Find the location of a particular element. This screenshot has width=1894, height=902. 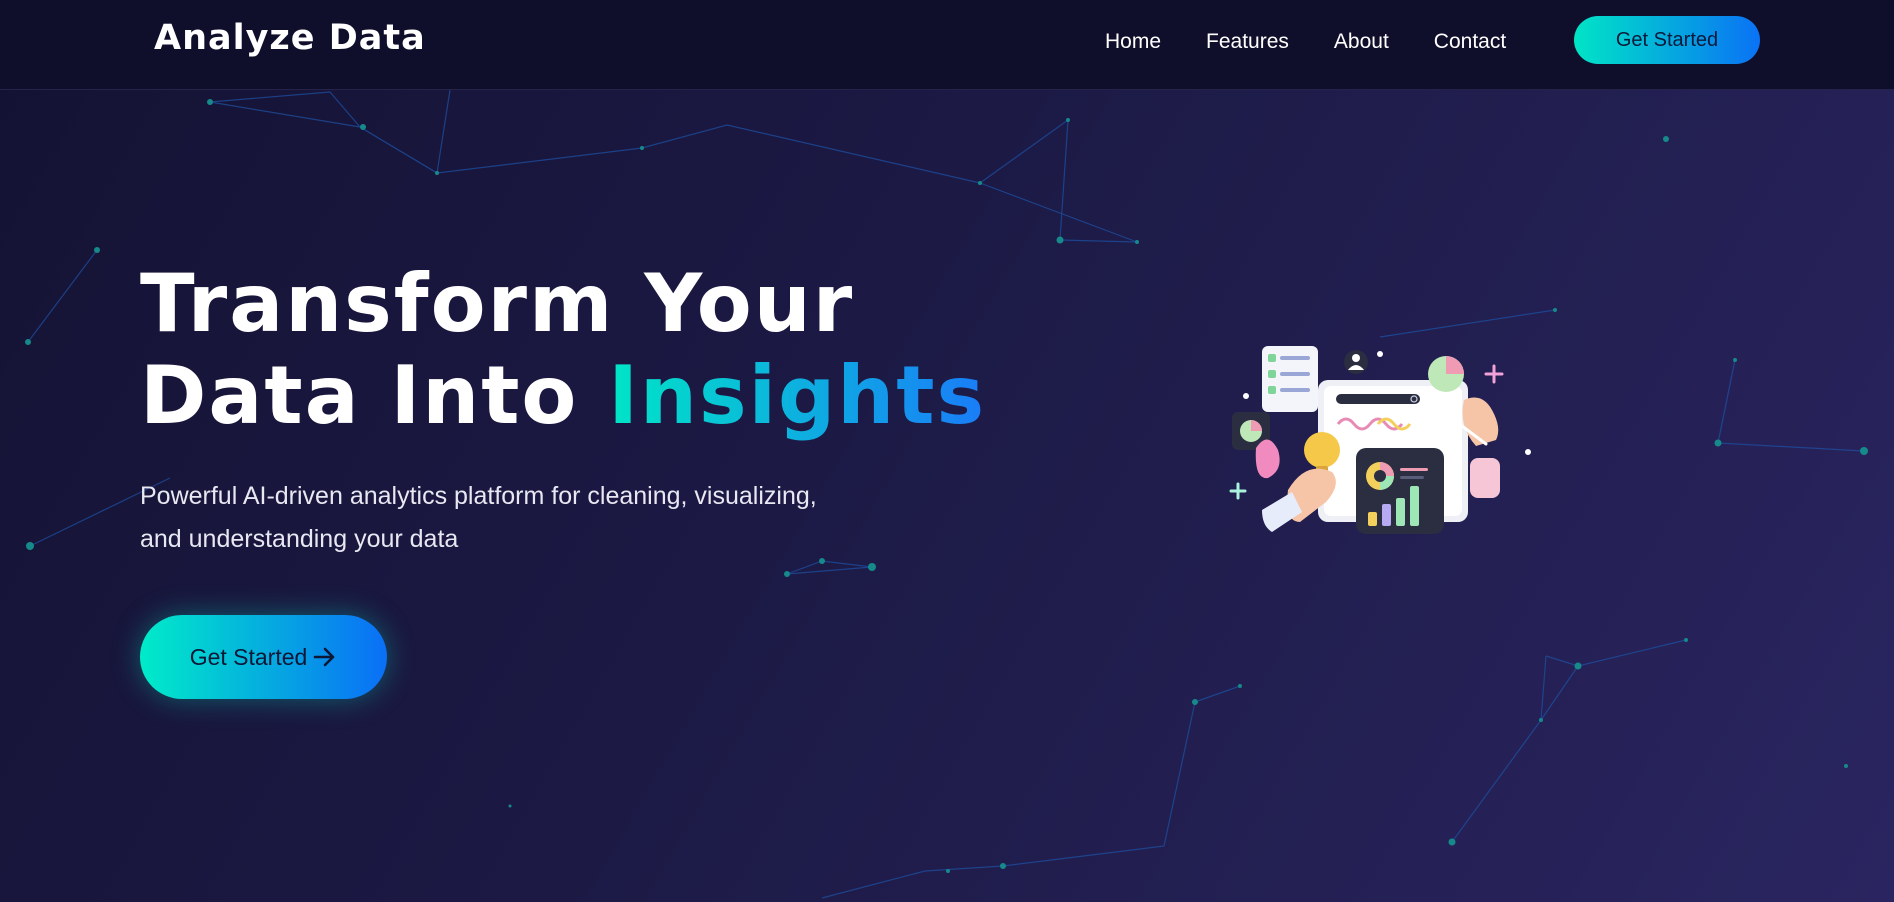

hero-title: Transform Your Data Into Insights is located at coordinates (563, 350).